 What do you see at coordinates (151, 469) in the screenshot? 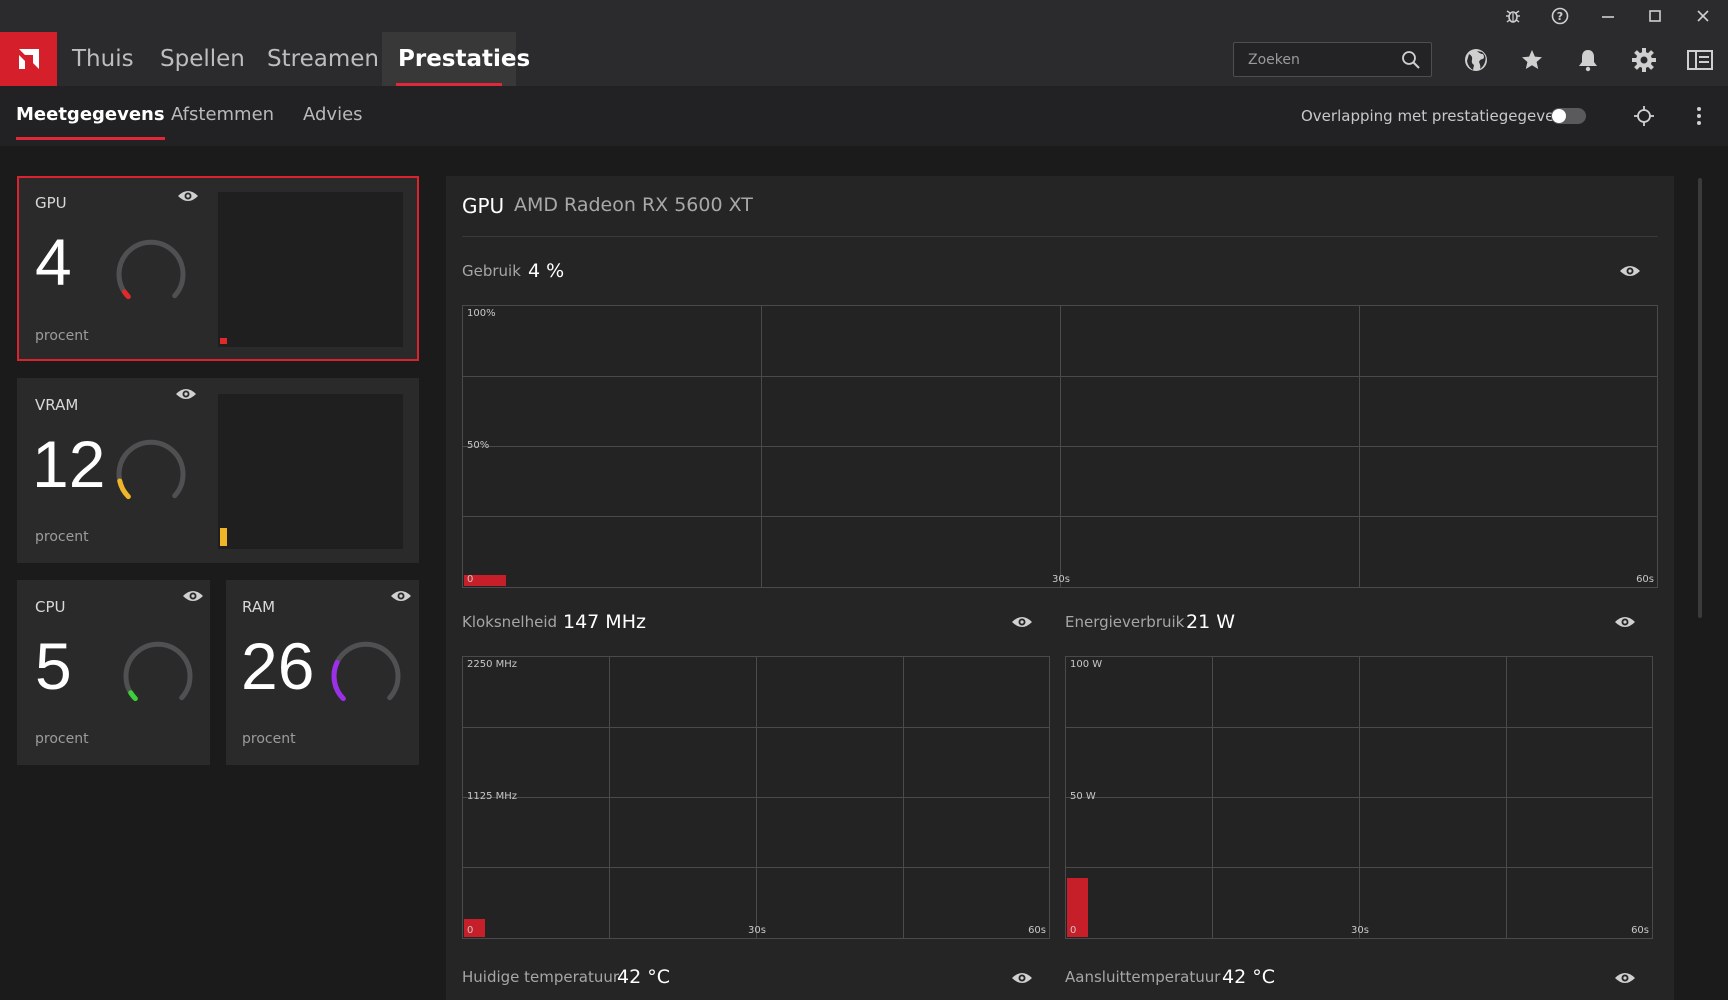
I see `vram-gauge` at bounding box center [151, 469].